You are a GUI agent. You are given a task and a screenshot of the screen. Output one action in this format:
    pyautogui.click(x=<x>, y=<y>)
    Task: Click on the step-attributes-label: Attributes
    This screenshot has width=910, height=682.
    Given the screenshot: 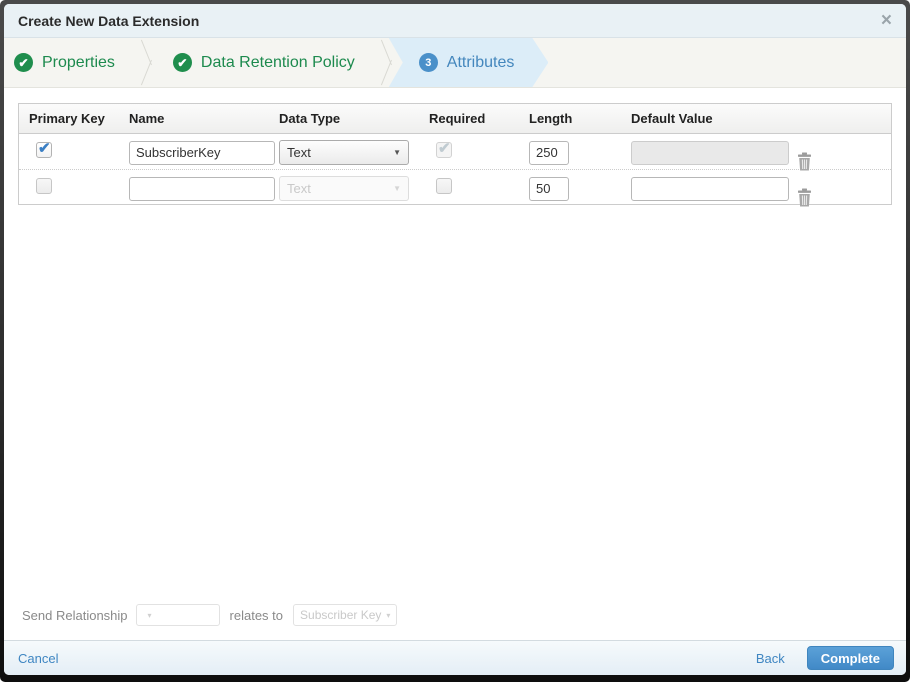 What is the action you would take?
    pyautogui.click(x=480, y=62)
    